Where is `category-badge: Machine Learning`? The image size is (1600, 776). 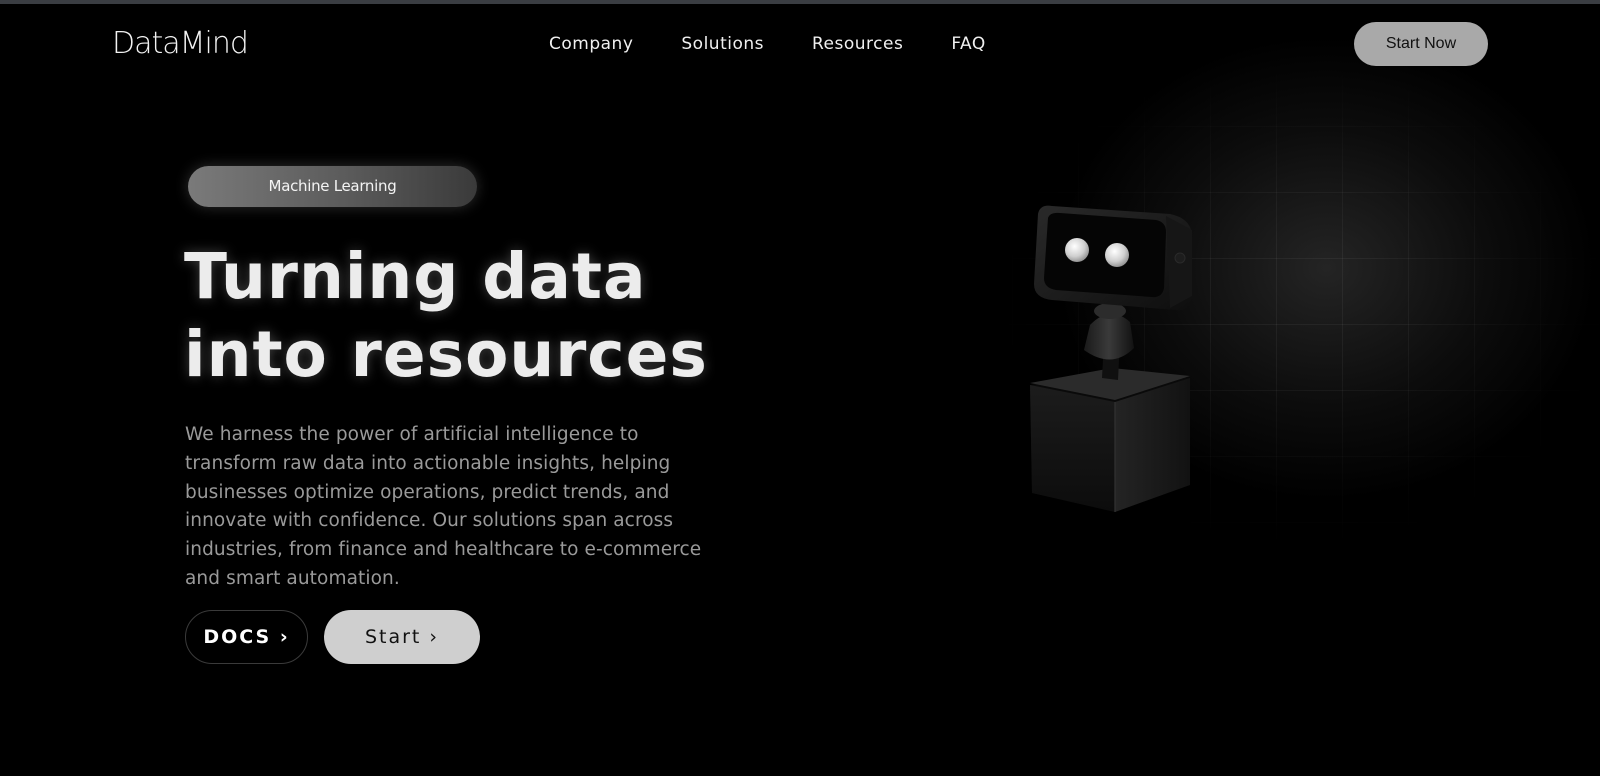 category-badge: Machine Learning is located at coordinates (332, 186).